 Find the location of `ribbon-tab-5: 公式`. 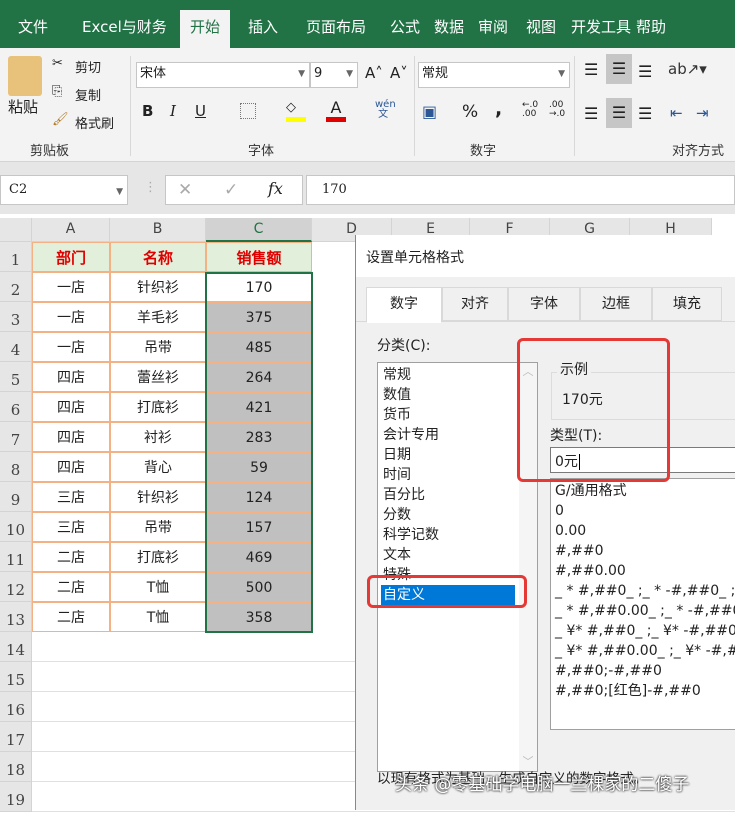

ribbon-tab-5: 公式 is located at coordinates (405, 29).